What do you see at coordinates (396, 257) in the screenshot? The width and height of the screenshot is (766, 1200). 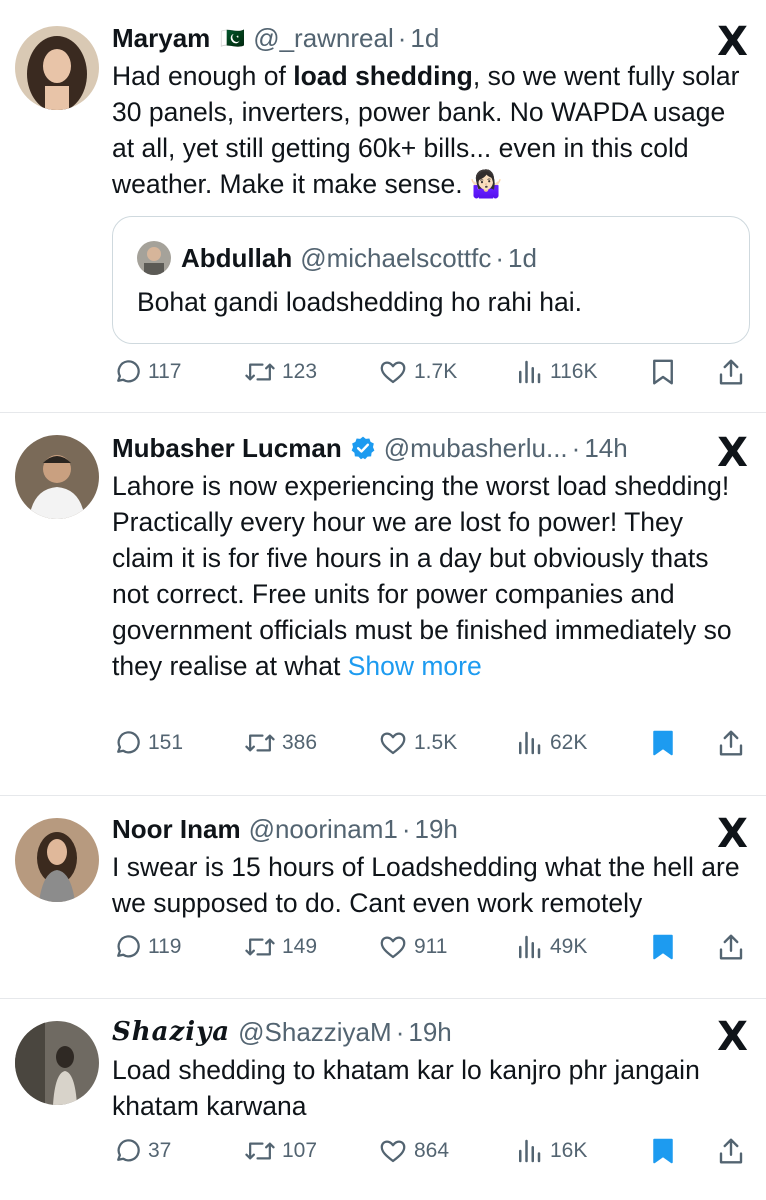 I see `quote-author-handle: @michaelscottfc` at bounding box center [396, 257].